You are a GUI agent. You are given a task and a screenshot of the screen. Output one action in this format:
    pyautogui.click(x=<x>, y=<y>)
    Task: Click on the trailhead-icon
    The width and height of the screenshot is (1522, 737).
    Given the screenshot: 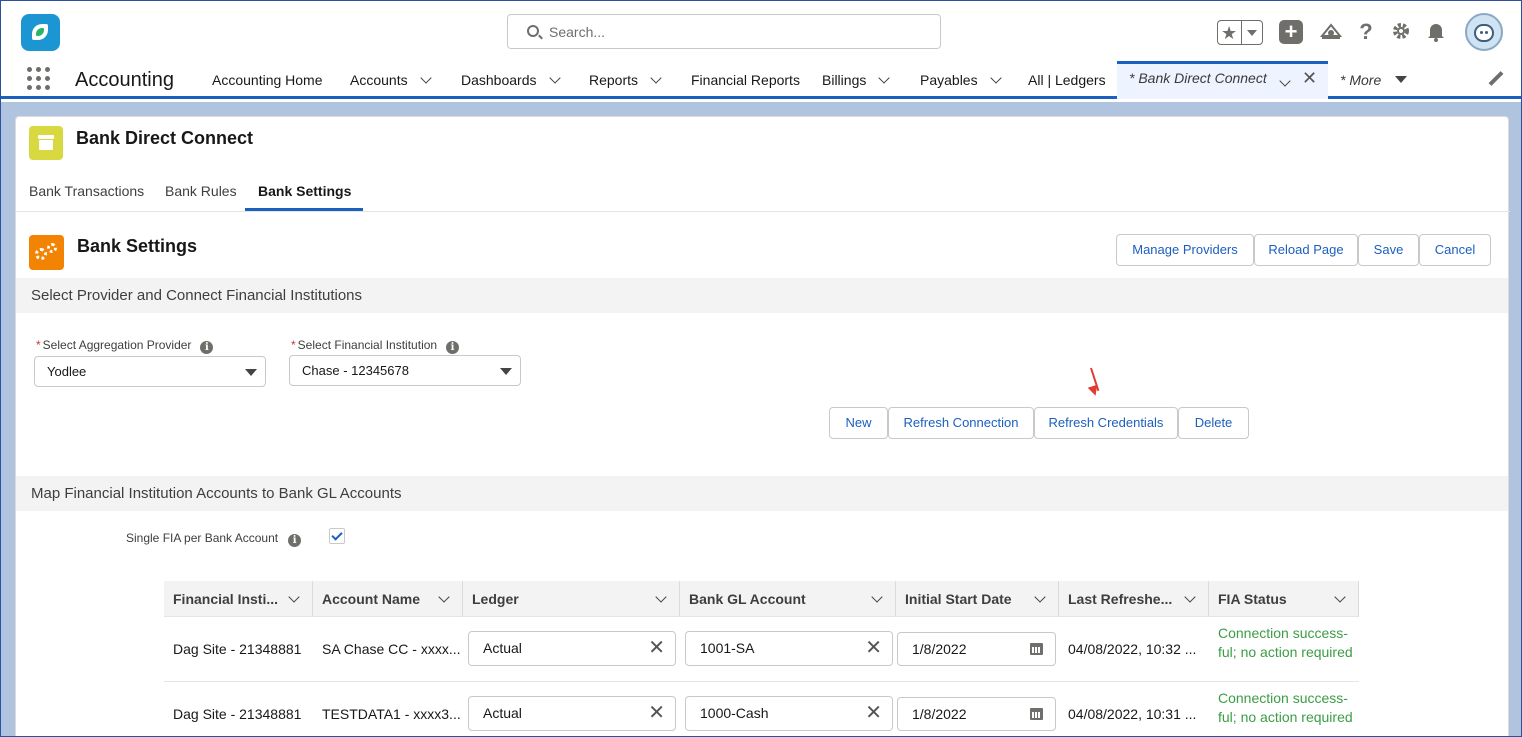 What is the action you would take?
    pyautogui.click(x=1331, y=32)
    